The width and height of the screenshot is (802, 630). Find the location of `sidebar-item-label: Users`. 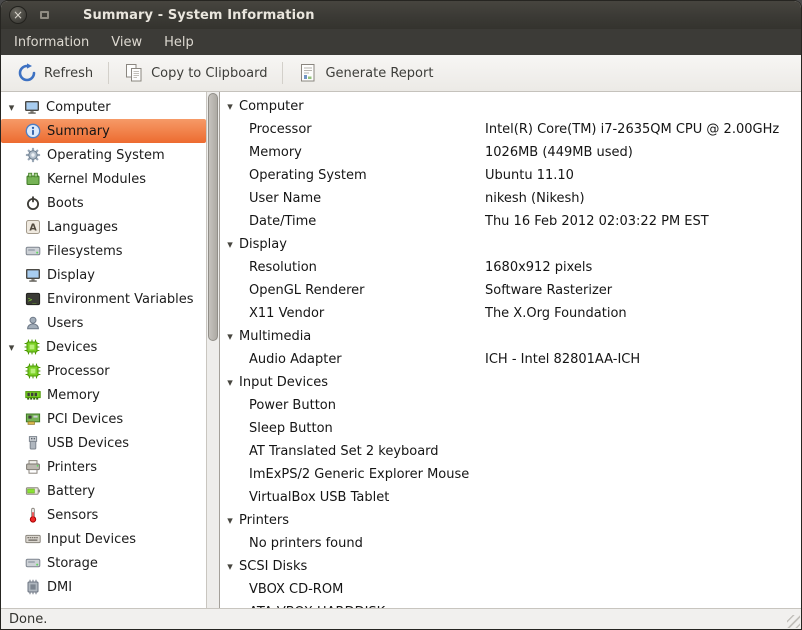

sidebar-item-label: Users is located at coordinates (65, 323).